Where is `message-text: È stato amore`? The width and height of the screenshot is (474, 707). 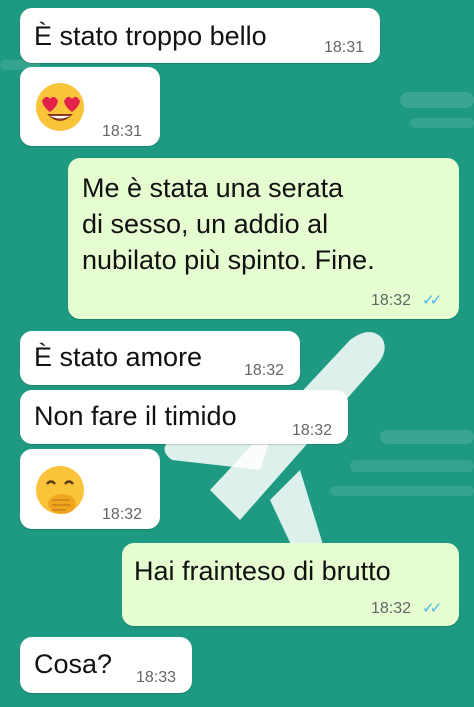 message-text: È stato amore is located at coordinates (118, 357).